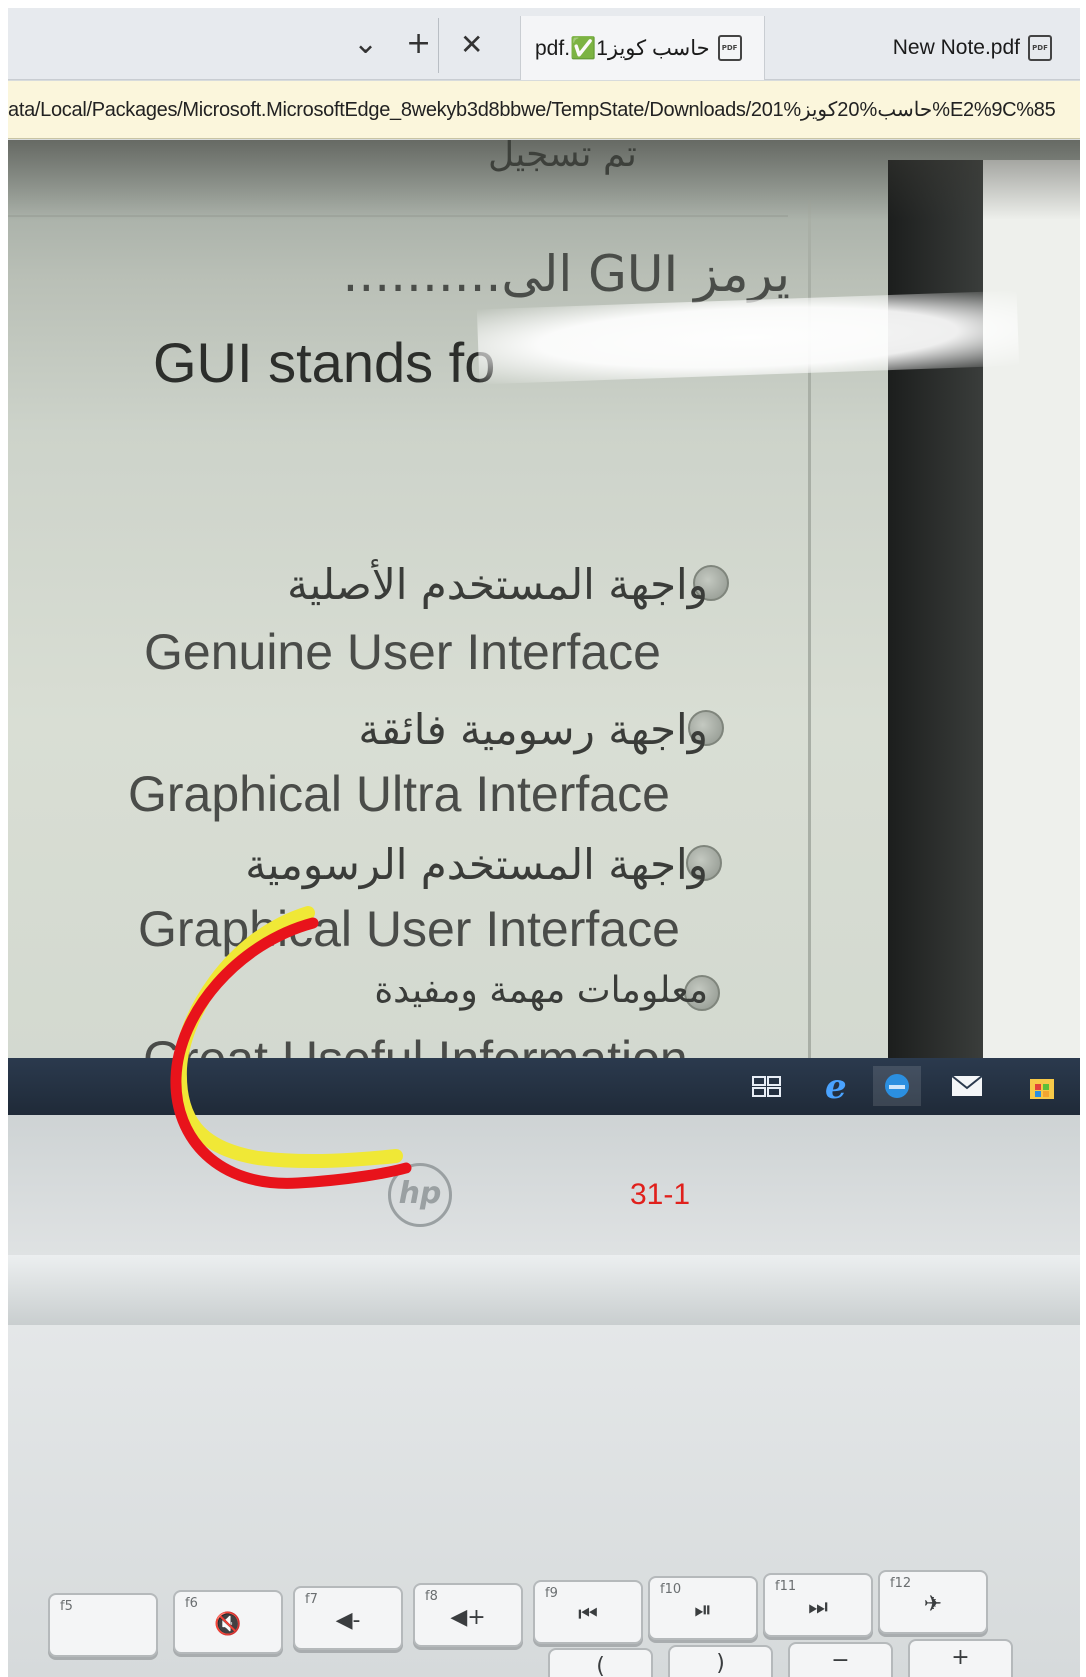  I want to click on hp-logo: hp, so click(420, 1195).